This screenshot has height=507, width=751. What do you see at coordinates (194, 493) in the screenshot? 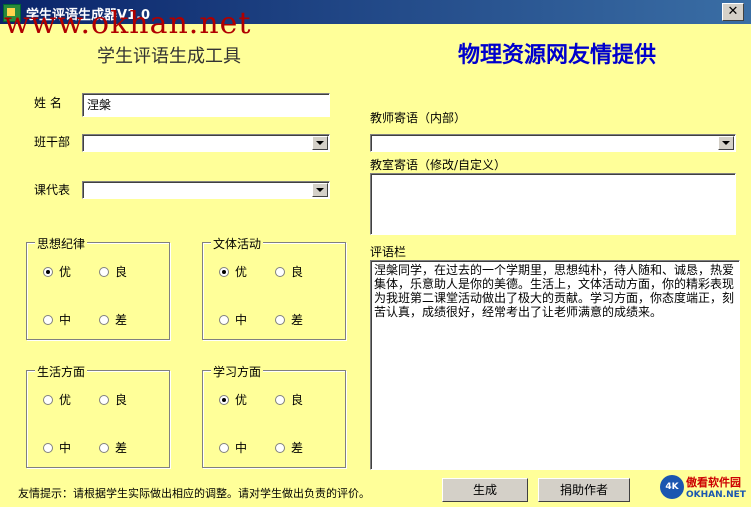
I see `tip-text: 友情提示：请根据学生实际做出相应的调整。请对学生做出负责的评价。` at bounding box center [194, 493].